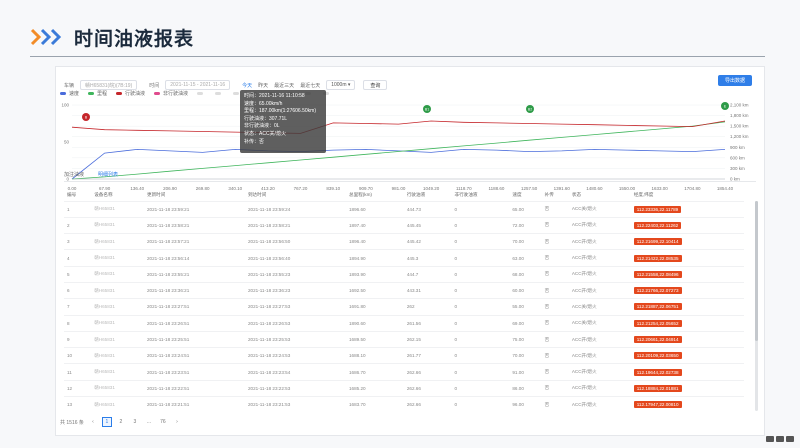 This screenshot has height=448, width=800. Describe the element at coordinates (121, 422) in the screenshot. I see `page-2: 2` at that location.